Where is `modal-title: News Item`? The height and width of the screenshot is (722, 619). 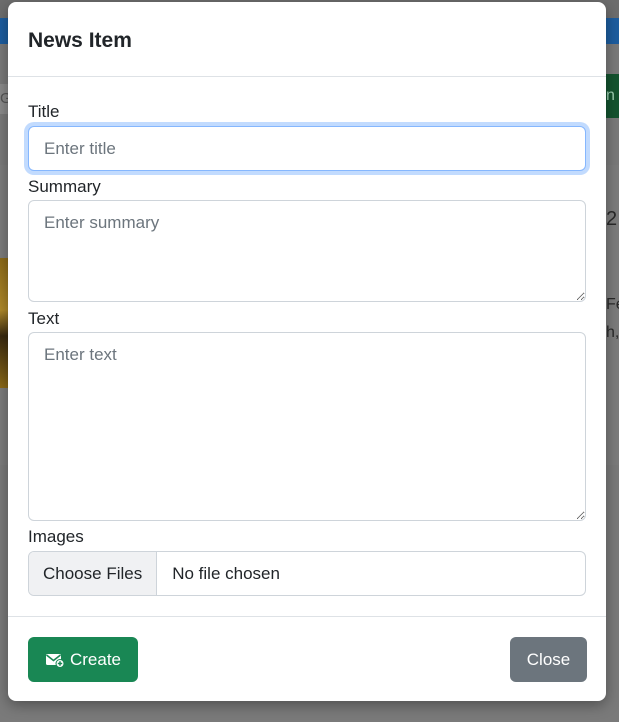
modal-title: News Item is located at coordinates (80, 40).